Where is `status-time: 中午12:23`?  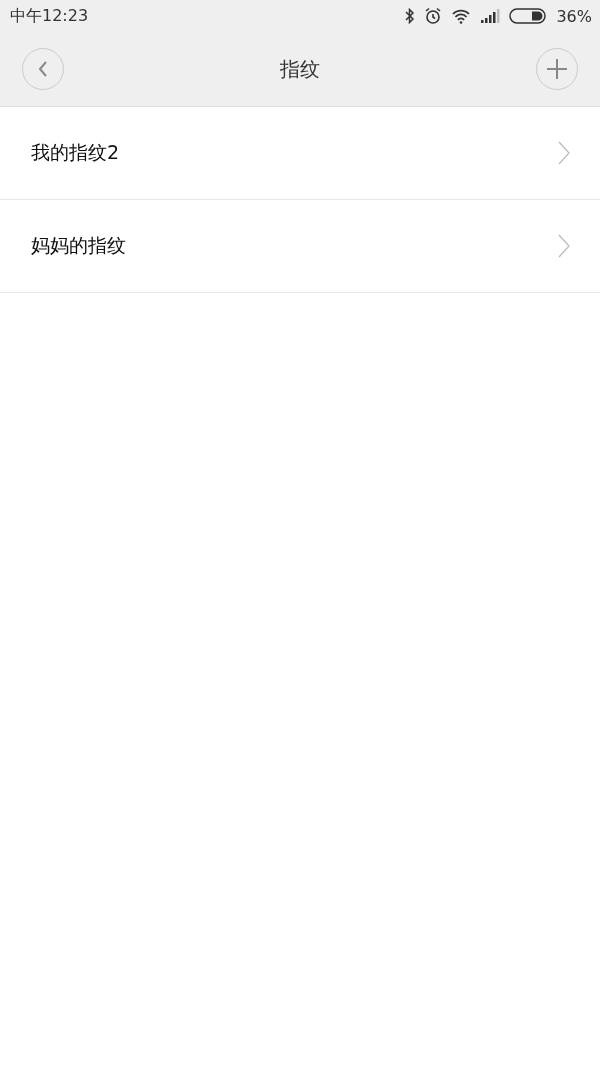
status-time: 中午12:23 is located at coordinates (49, 16).